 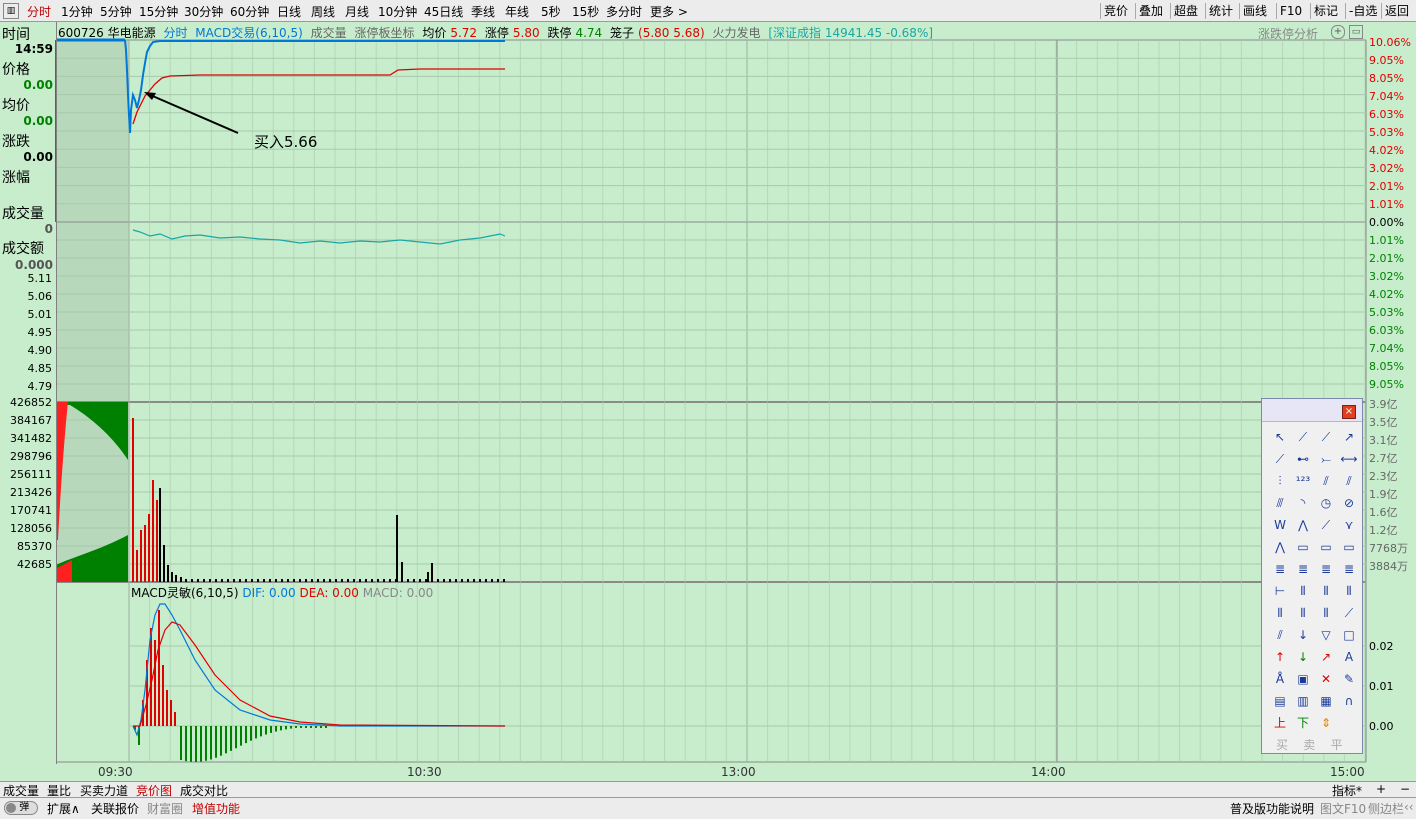 What do you see at coordinates (249, 11) in the screenshot?
I see `tab-5: 60分钟` at bounding box center [249, 11].